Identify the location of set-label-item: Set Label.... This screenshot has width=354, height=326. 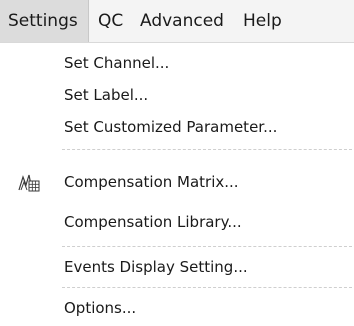
(204, 95).